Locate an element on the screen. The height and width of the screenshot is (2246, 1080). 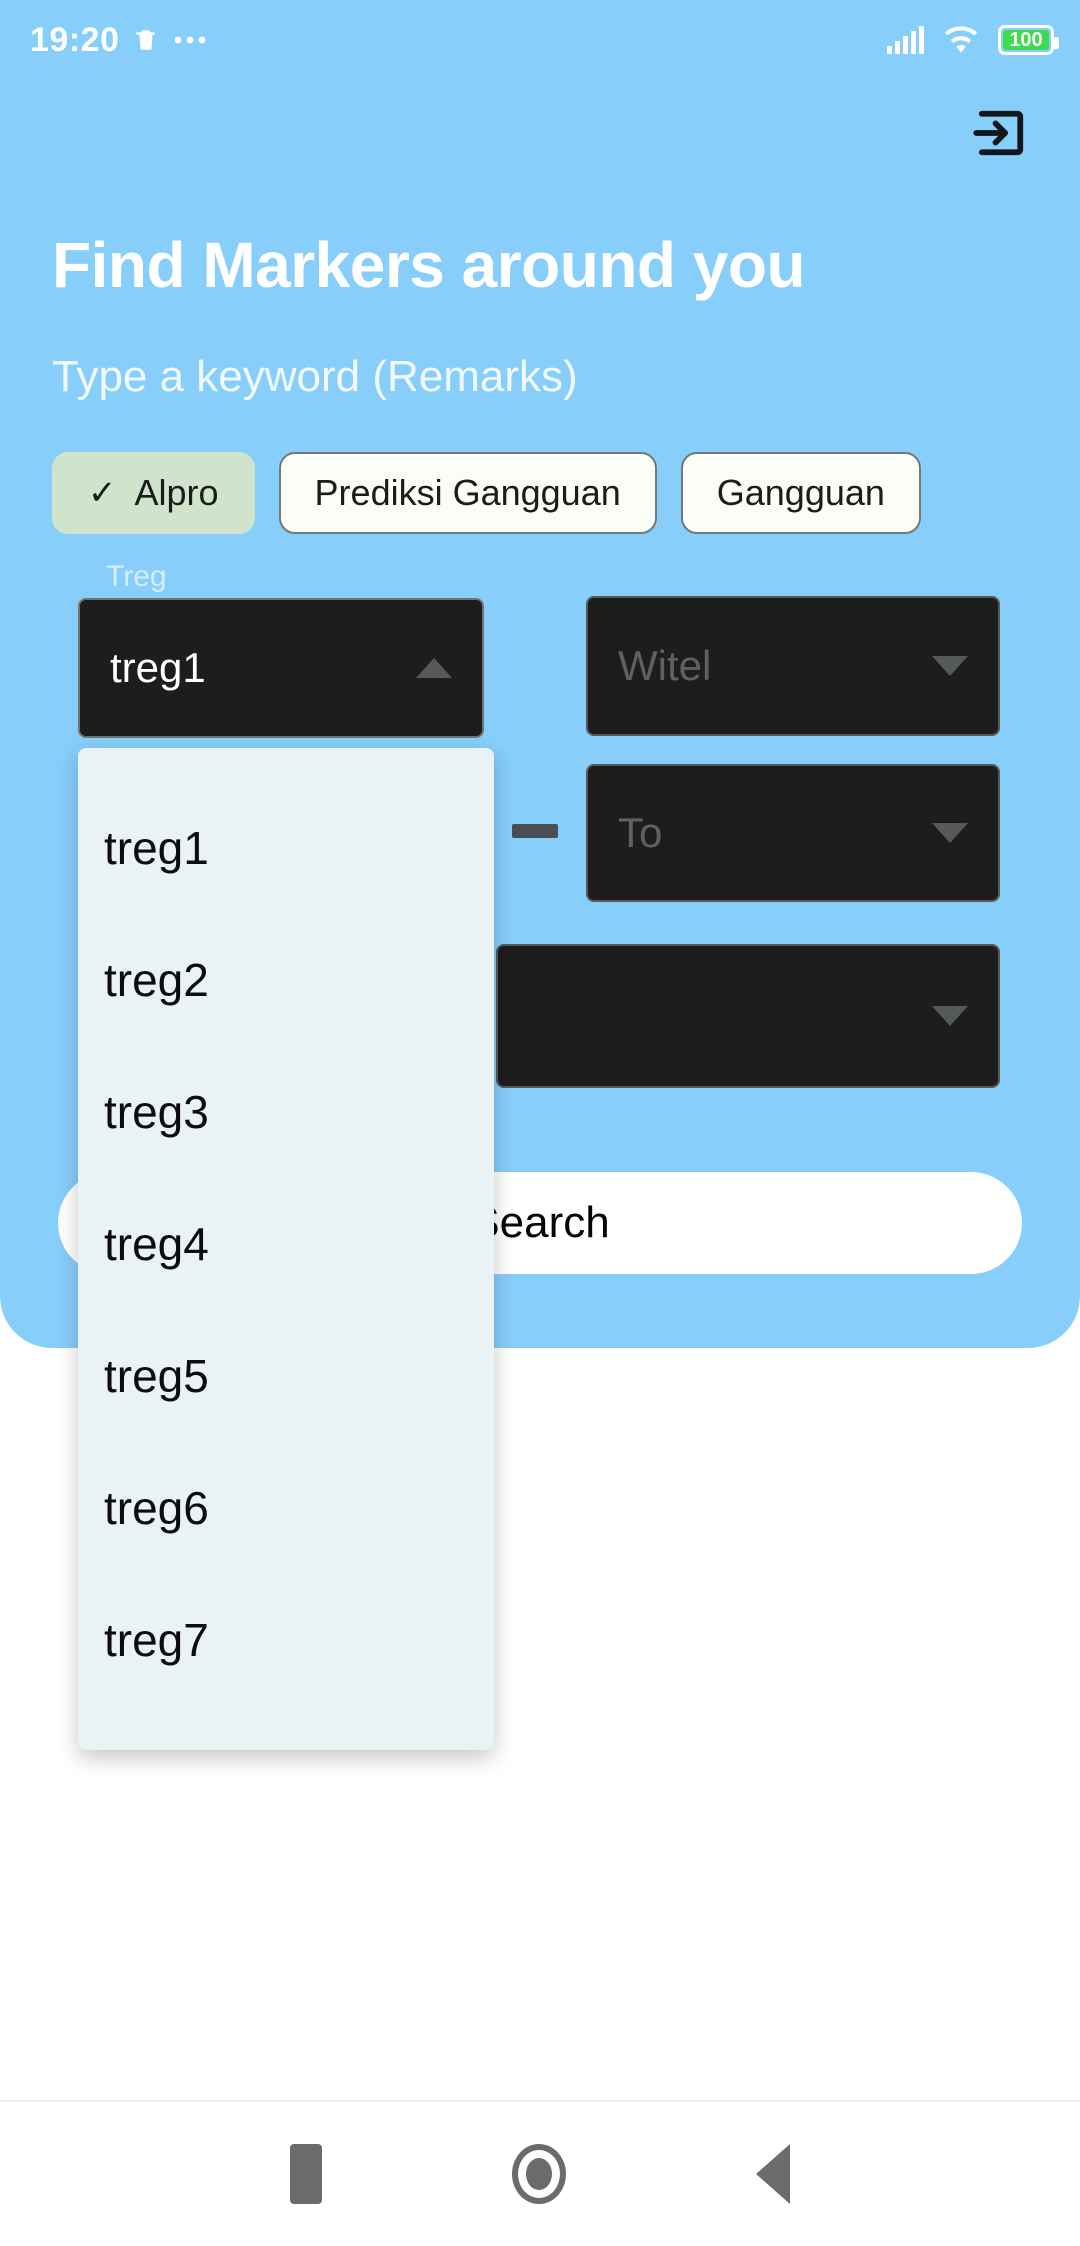
login-arrow-icon is located at coordinates (1001, 133).